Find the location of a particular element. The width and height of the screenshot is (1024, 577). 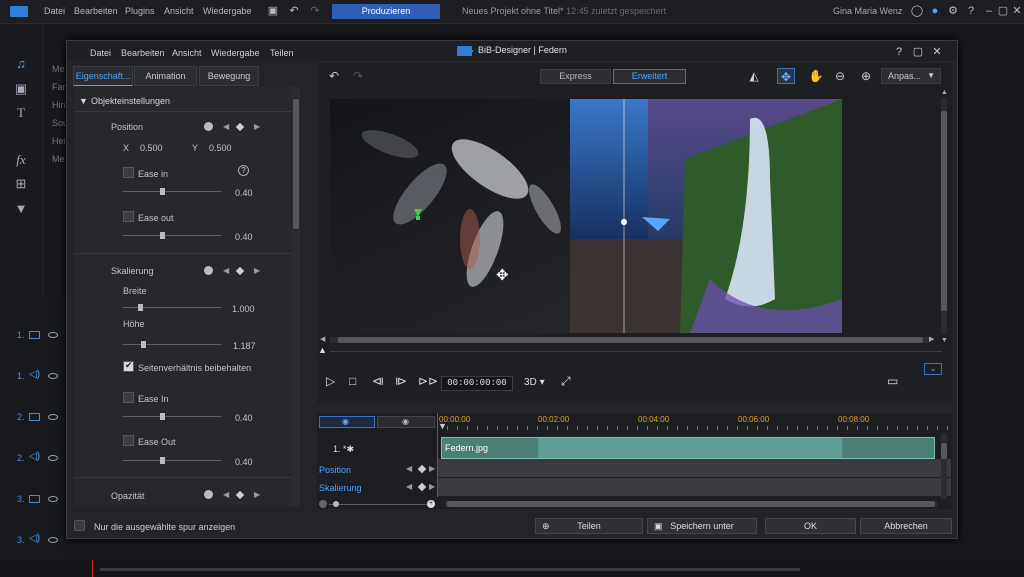

ok-button: OK is located at coordinates (810, 526).